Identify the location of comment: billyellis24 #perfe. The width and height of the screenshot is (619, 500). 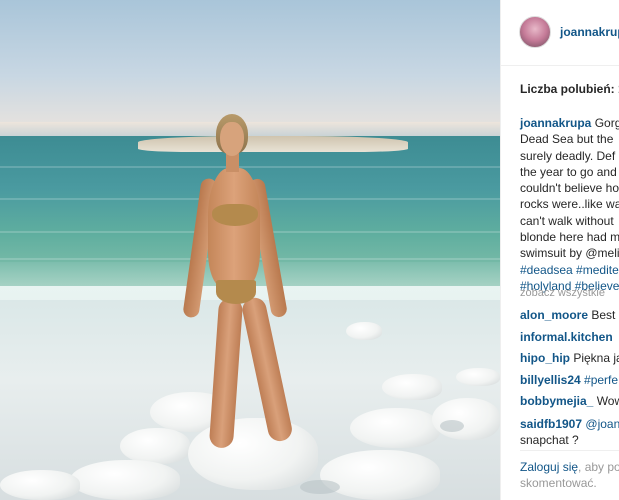
(569, 381).